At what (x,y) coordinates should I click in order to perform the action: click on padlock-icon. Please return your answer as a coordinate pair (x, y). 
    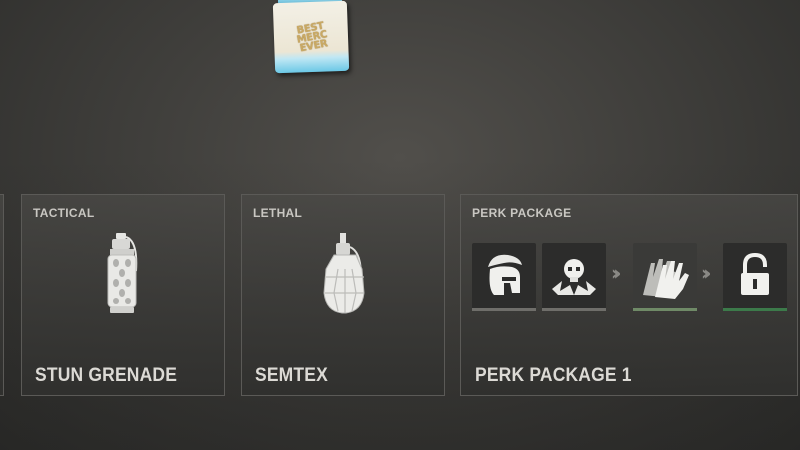
    Looking at the image, I should click on (755, 273).